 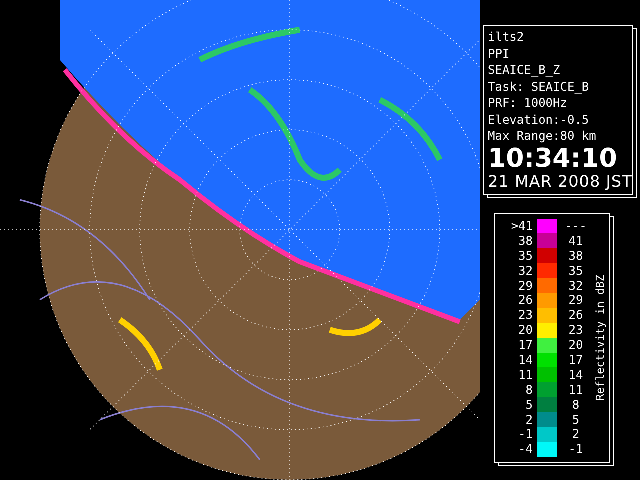 I want to click on legend-high-value: 32, so click(x=576, y=285).